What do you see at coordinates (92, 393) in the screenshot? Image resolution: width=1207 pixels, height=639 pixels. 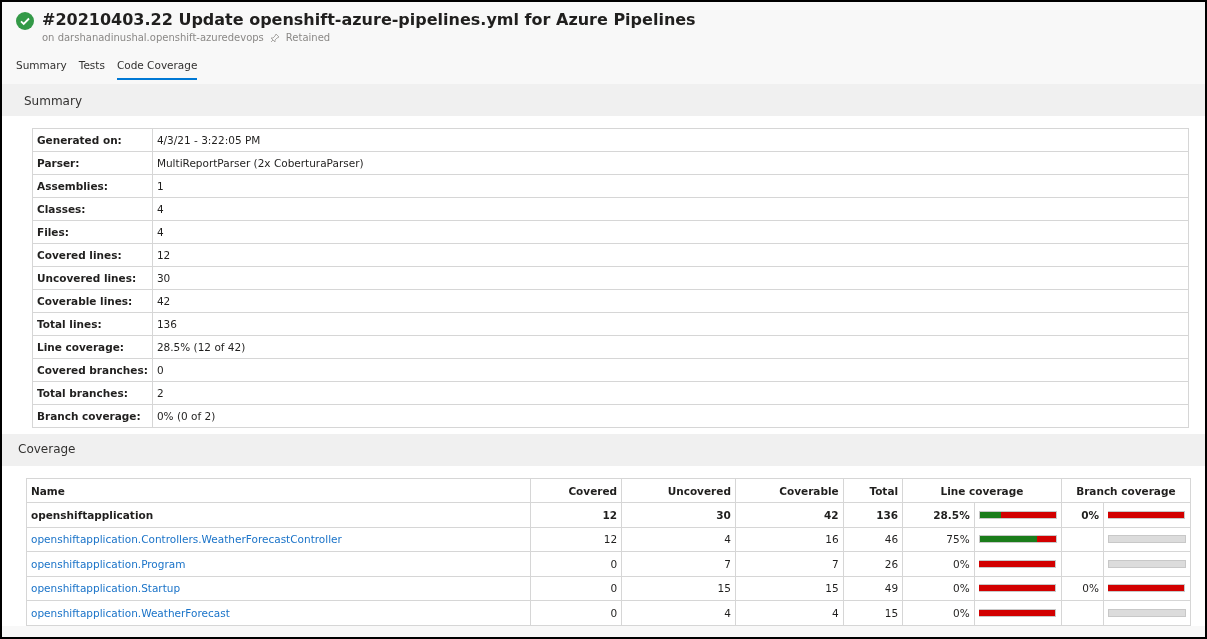 I see `summary-label: Total branches:` at bounding box center [92, 393].